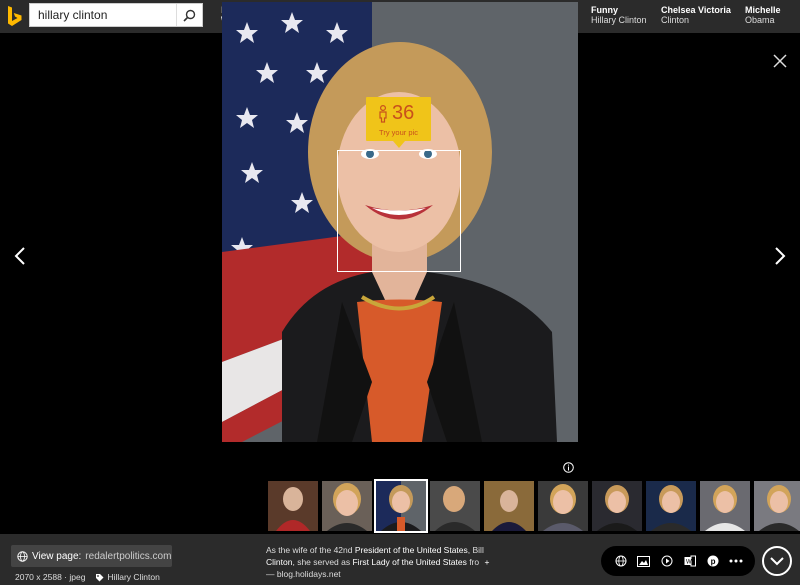  I want to click on thumbnail-strip, so click(400, 505).